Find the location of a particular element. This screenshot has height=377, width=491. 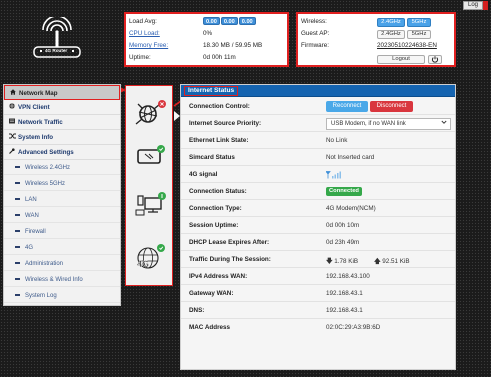

sidebar-item-vpn-client: VPN Client is located at coordinates (62, 107).